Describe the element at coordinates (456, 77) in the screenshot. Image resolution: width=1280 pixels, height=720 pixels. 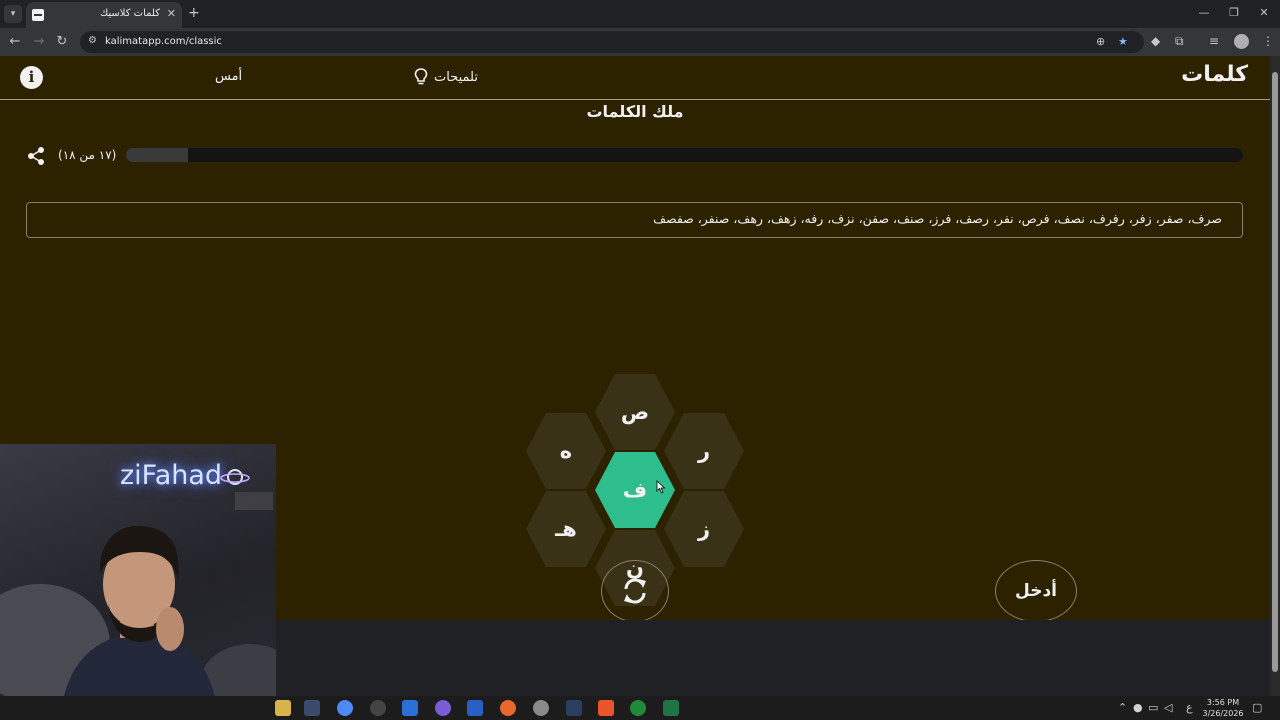
I see `hints-label: تلميحات` at that location.